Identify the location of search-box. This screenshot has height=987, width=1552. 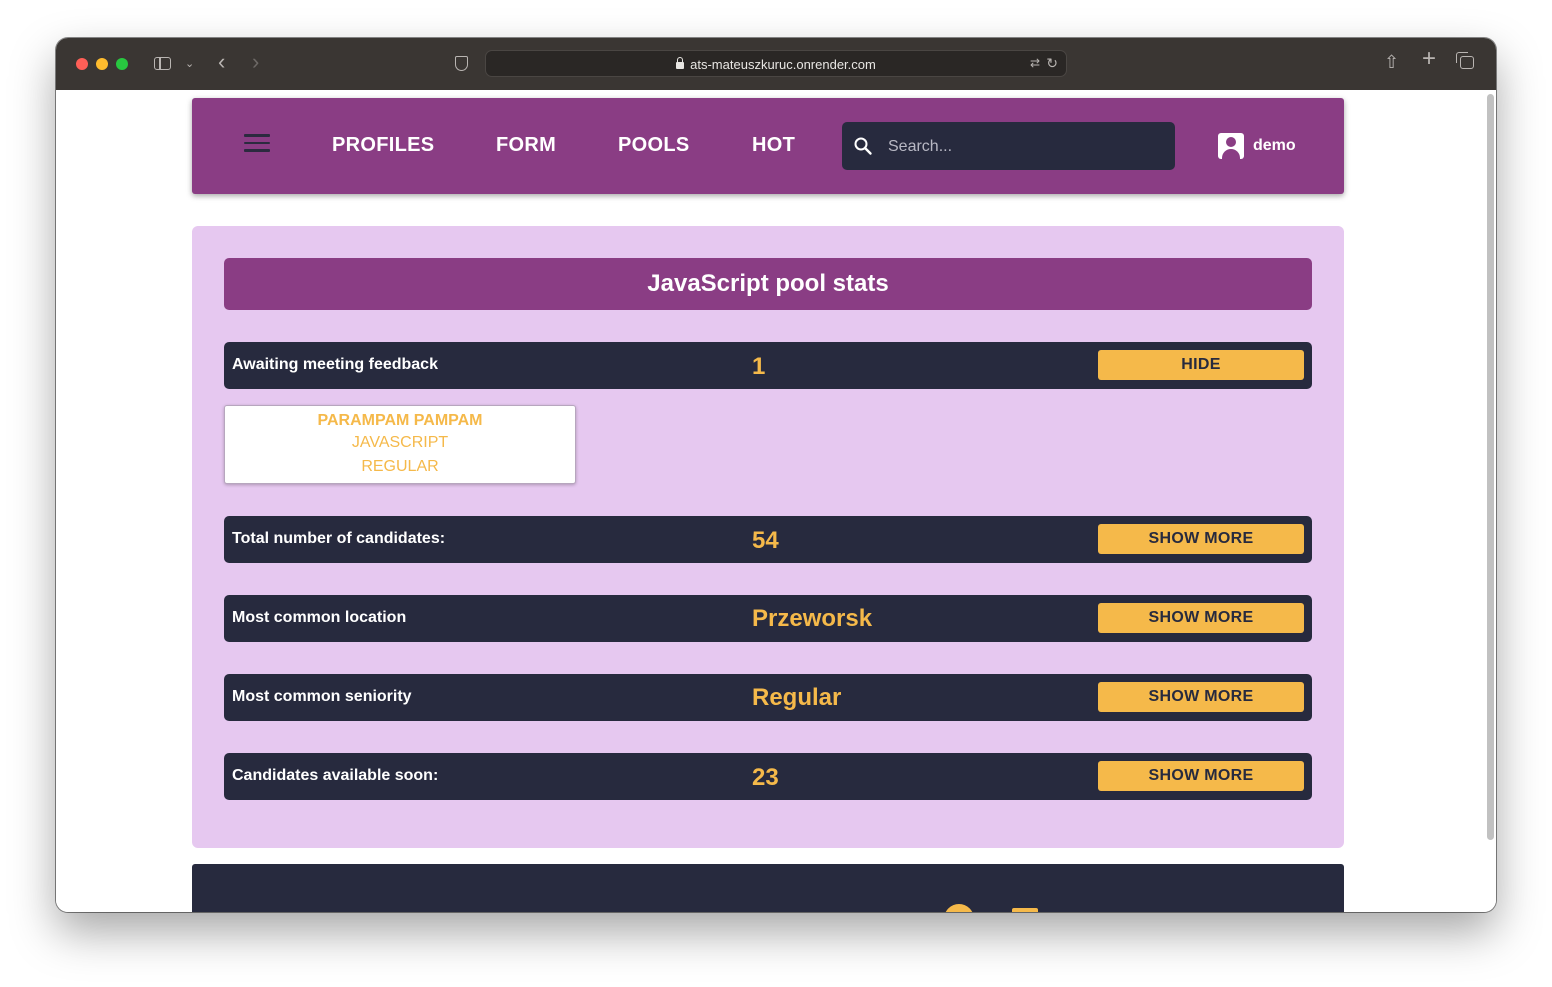
(1008, 146).